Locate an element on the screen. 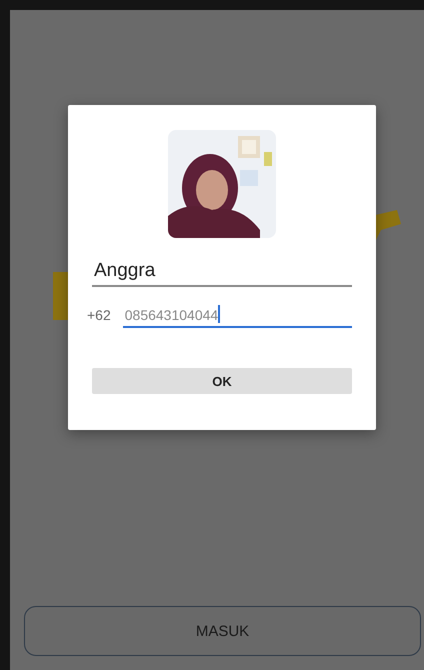 The height and width of the screenshot is (670, 424). ok-button: OK is located at coordinates (222, 381).